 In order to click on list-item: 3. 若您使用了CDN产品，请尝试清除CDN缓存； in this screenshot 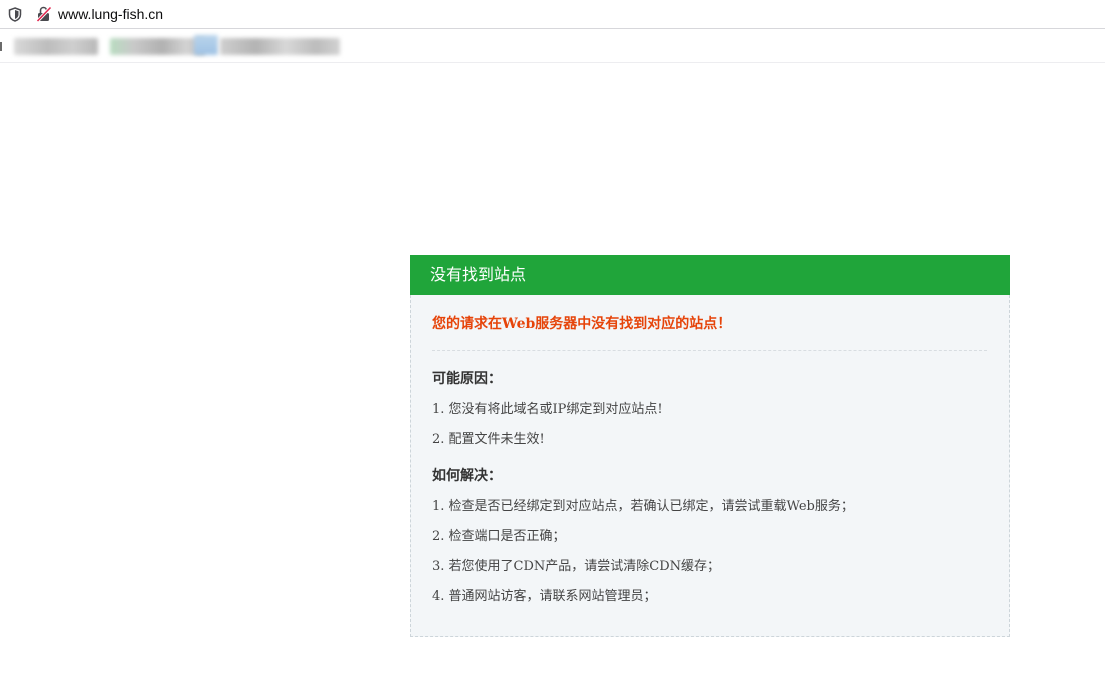, I will do `click(576, 566)`.